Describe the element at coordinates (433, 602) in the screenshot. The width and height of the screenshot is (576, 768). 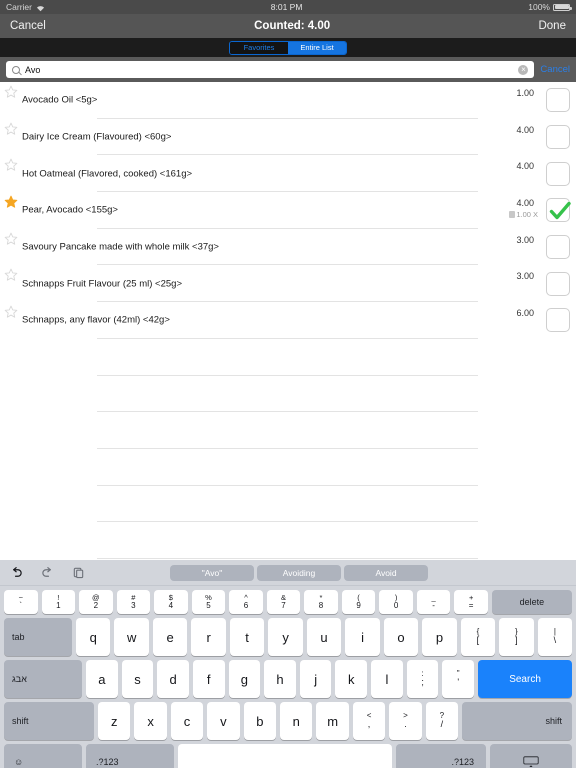
I see `key--: _ -` at that location.